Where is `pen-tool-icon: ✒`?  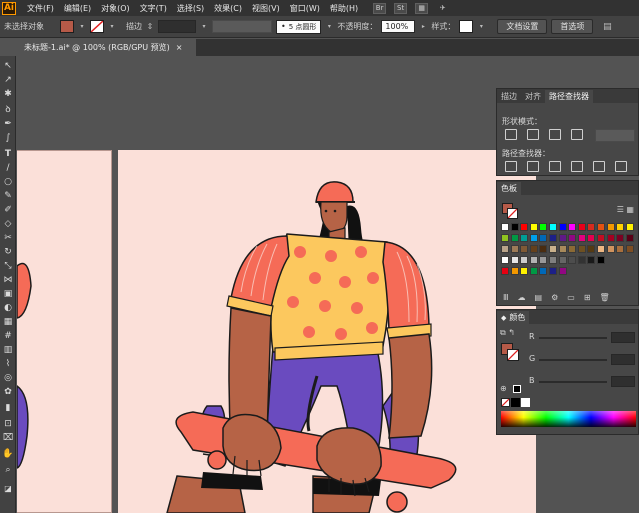 pen-tool-icon: ✒ is located at coordinates (8, 124).